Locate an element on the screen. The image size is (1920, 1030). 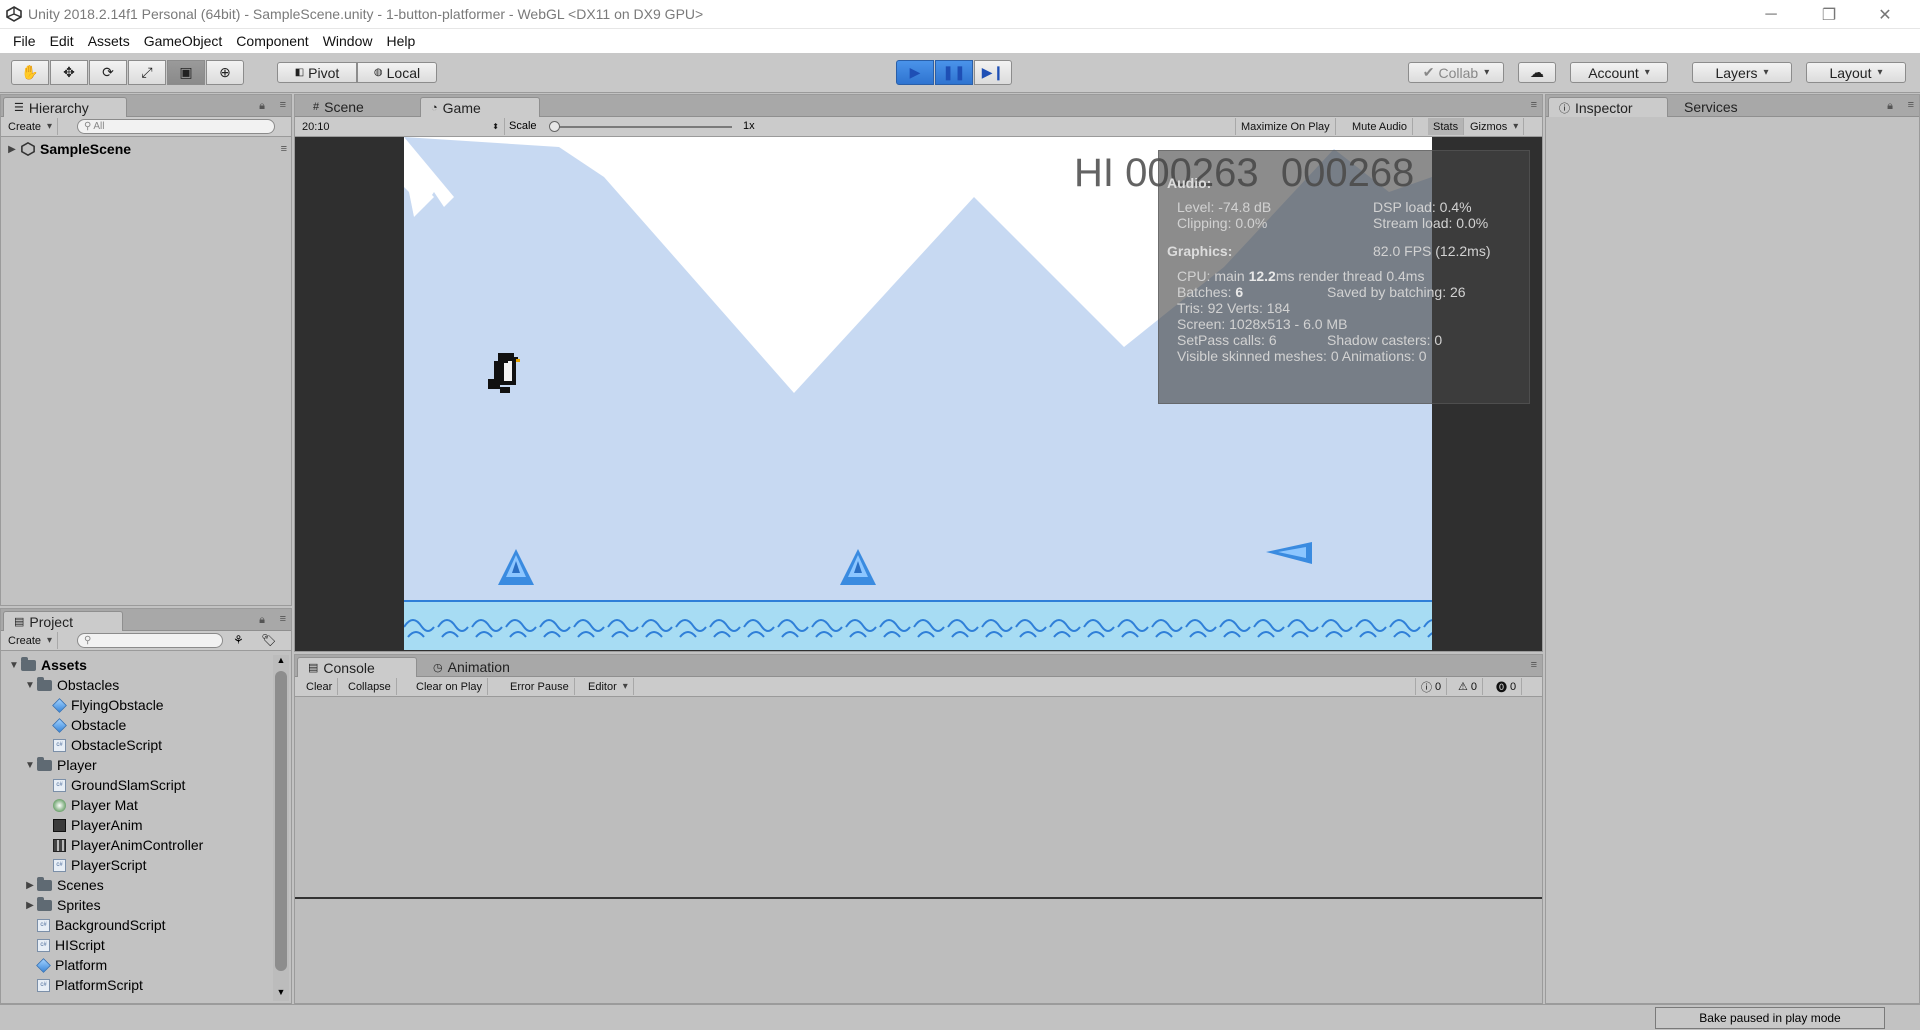
account-dropdown: Account is located at coordinates (1619, 72).